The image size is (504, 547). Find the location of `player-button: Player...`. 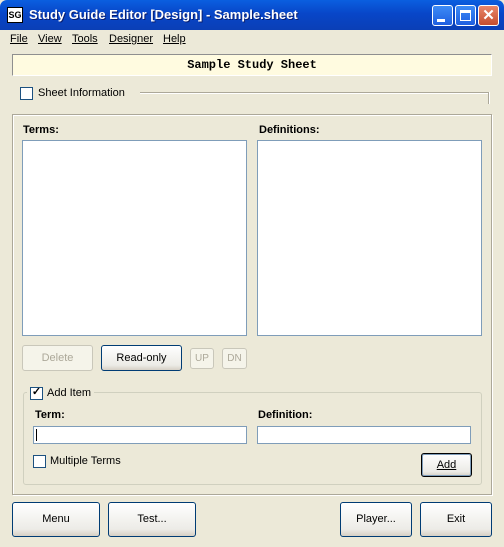

player-button: Player... is located at coordinates (376, 519).